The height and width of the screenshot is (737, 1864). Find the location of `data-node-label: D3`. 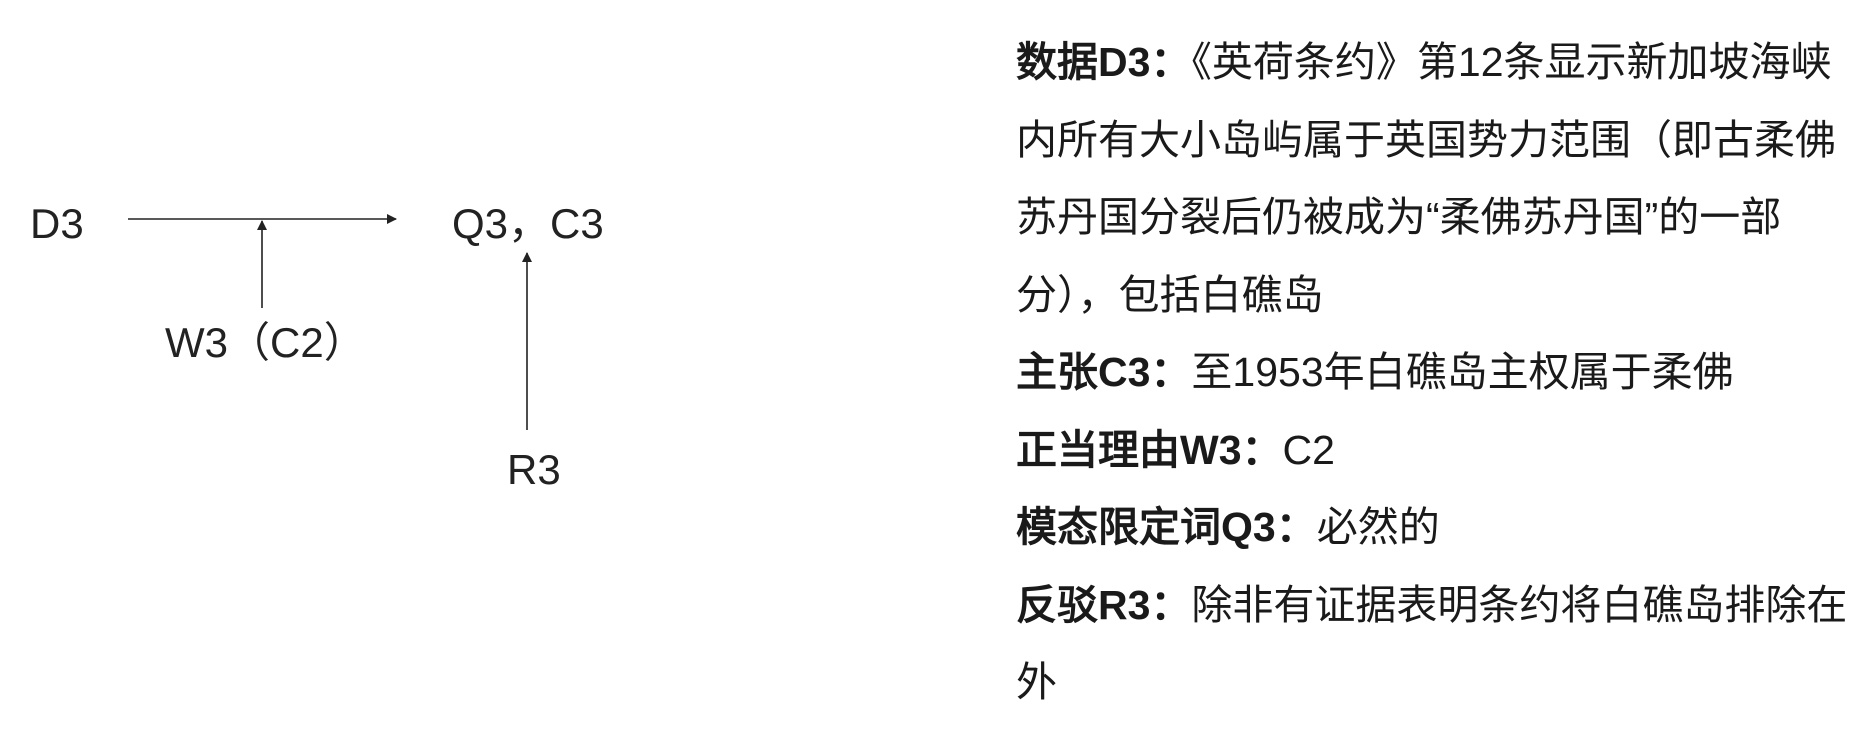

data-node-label: D3 is located at coordinates (57, 223).